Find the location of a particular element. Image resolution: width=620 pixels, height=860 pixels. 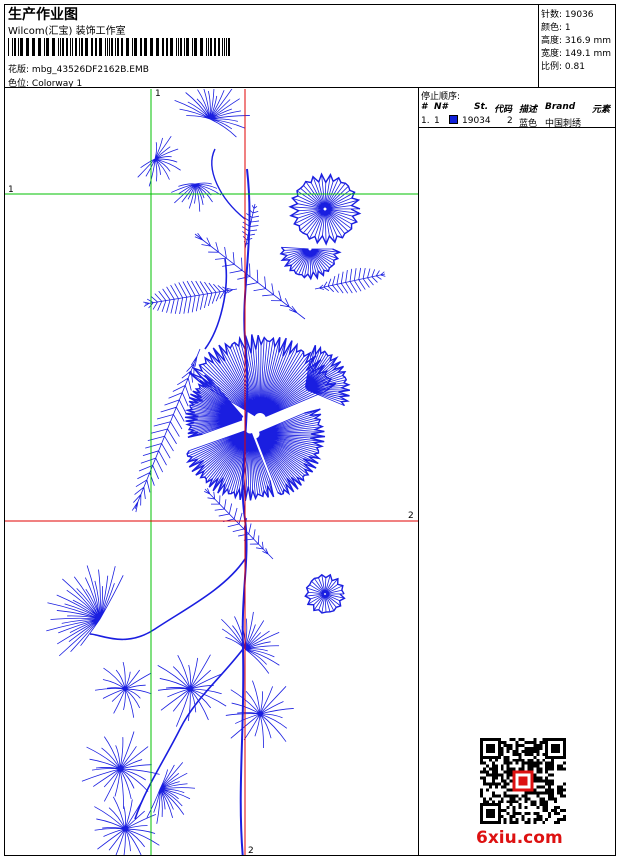

design-filename: mbg_43526DF2162B.EMB is located at coordinates (90, 70).